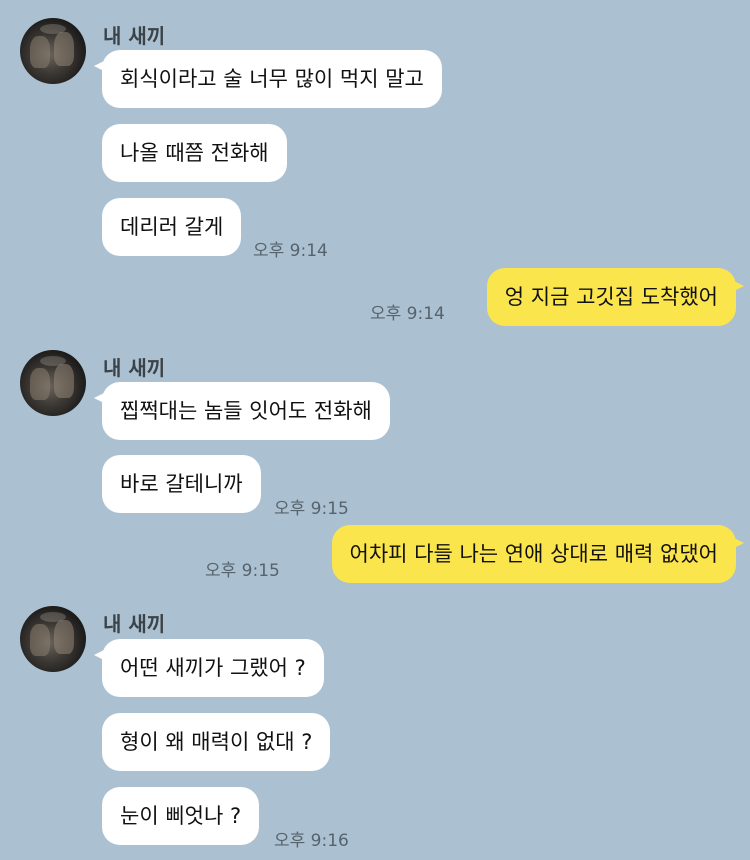  What do you see at coordinates (181, 816) in the screenshot?
I see `incoming-message: 눈이 삐엇나 ?` at bounding box center [181, 816].